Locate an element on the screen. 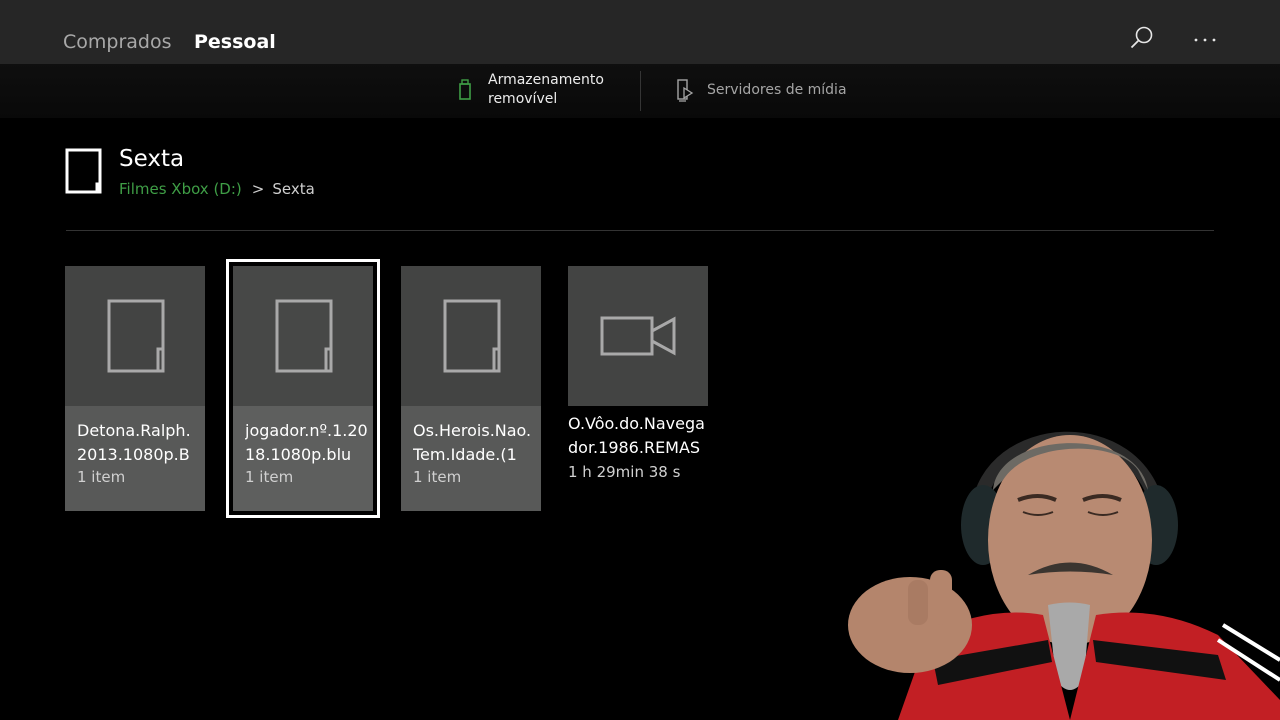 The width and height of the screenshot is (1280, 720). subnav-media-servers: Servidores de mídia is located at coordinates (770, 91).